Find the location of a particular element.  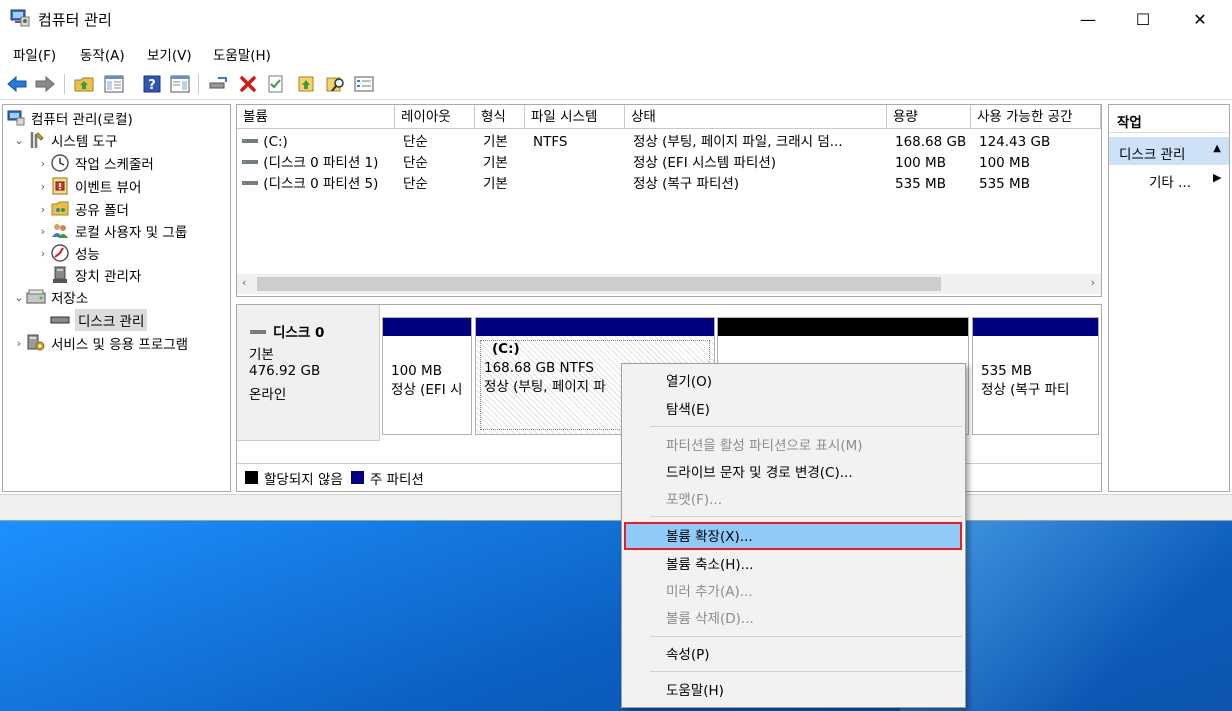

tree-item-disk-management: 디스크 관리 is located at coordinates (99, 320).